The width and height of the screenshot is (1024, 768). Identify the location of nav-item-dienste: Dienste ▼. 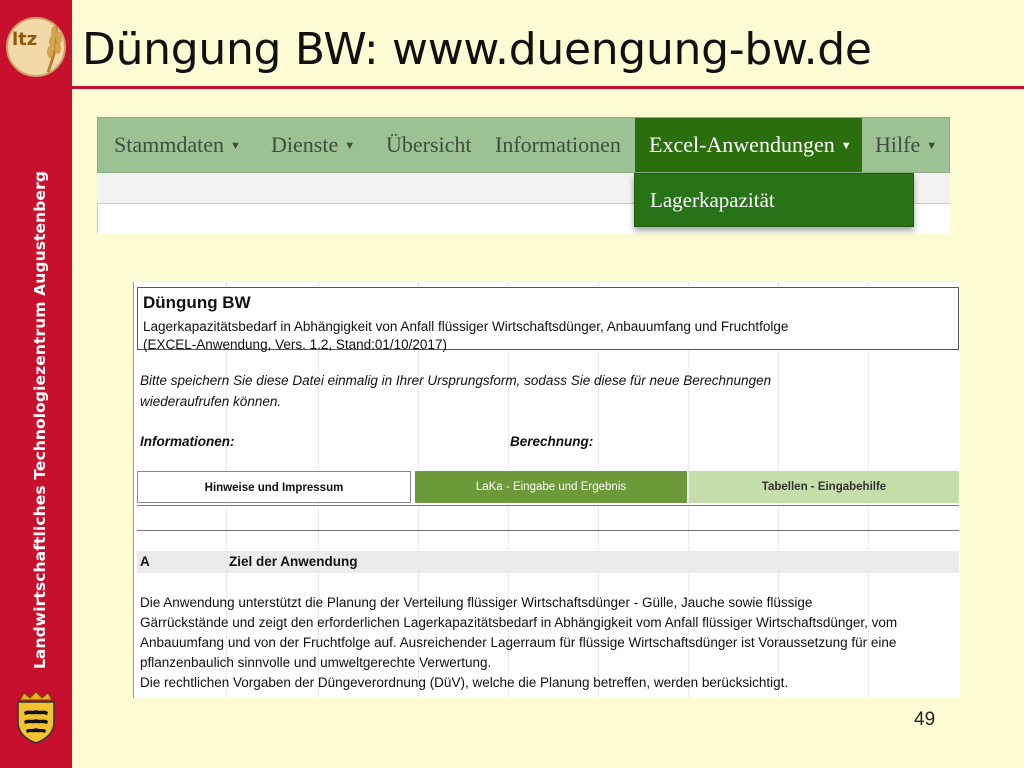
(313, 145).